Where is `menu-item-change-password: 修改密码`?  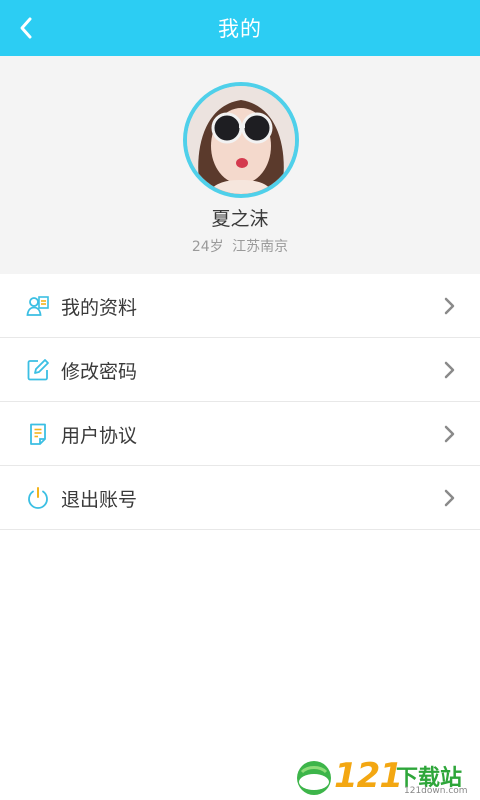 menu-item-change-password: 修改密码 is located at coordinates (240, 370).